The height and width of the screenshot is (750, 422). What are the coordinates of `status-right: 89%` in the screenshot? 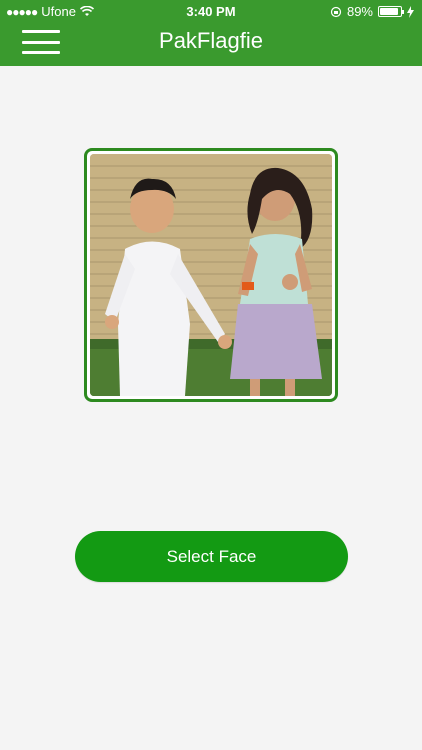 It's located at (372, 11).